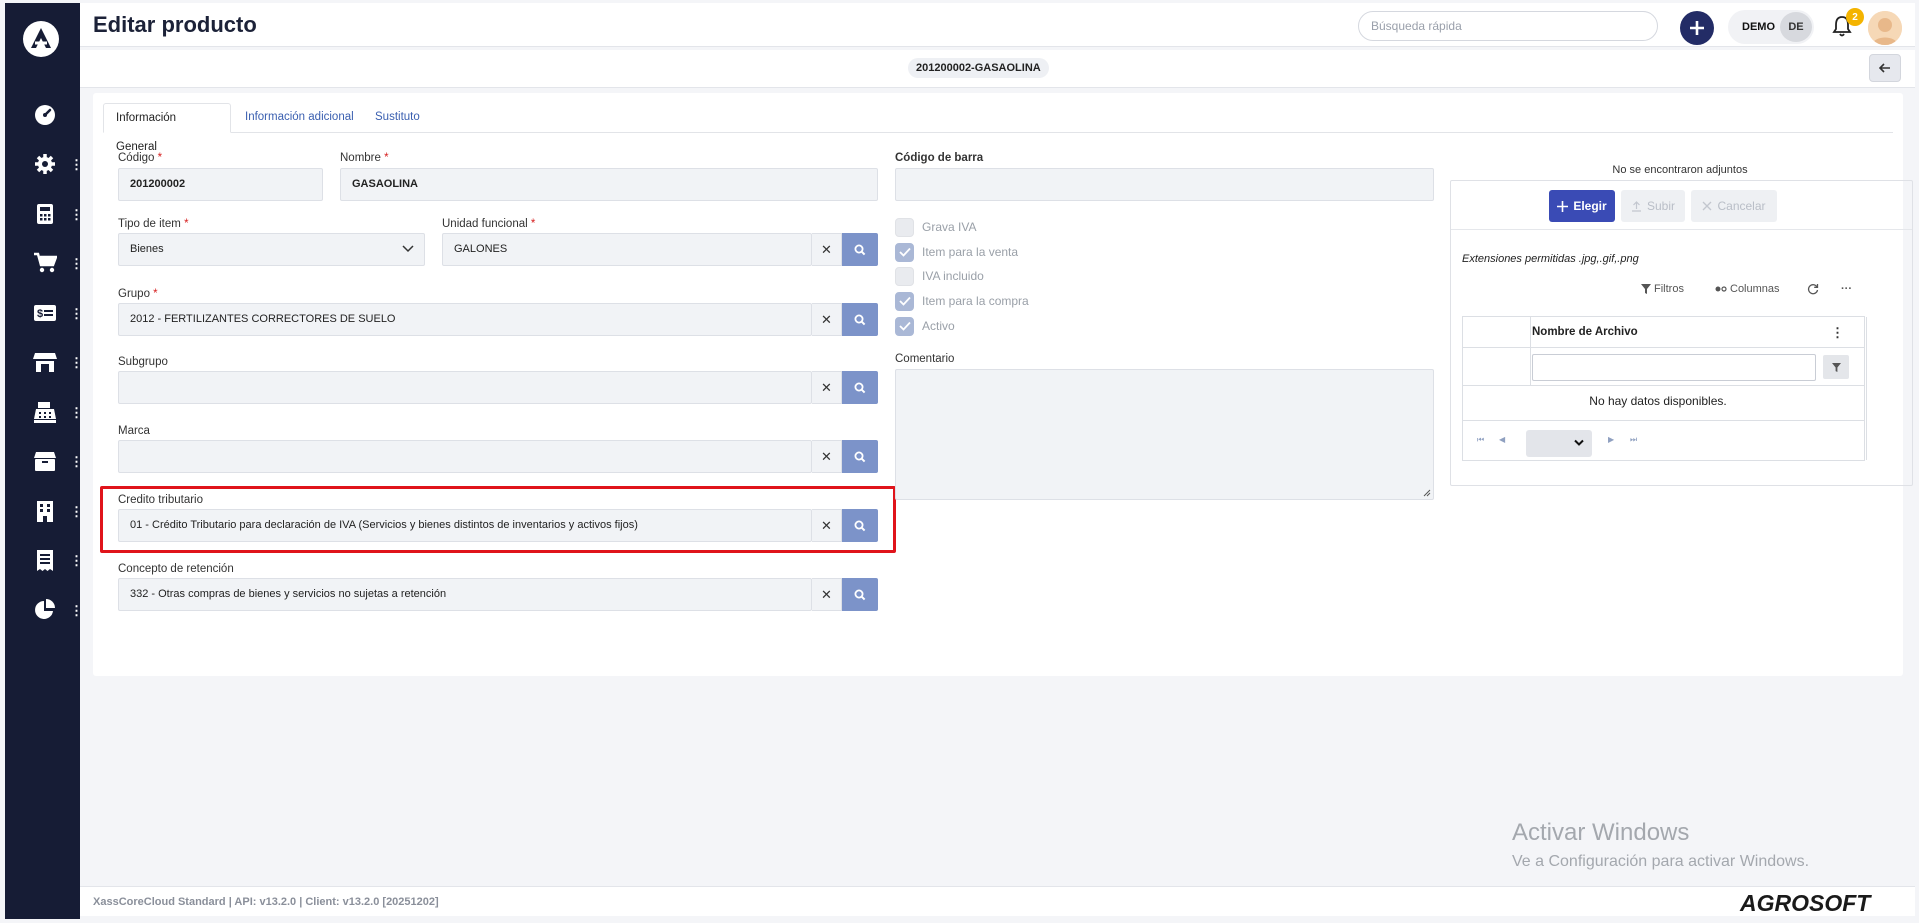  I want to click on sidebar-item-inventory: ⋮, so click(44, 461).